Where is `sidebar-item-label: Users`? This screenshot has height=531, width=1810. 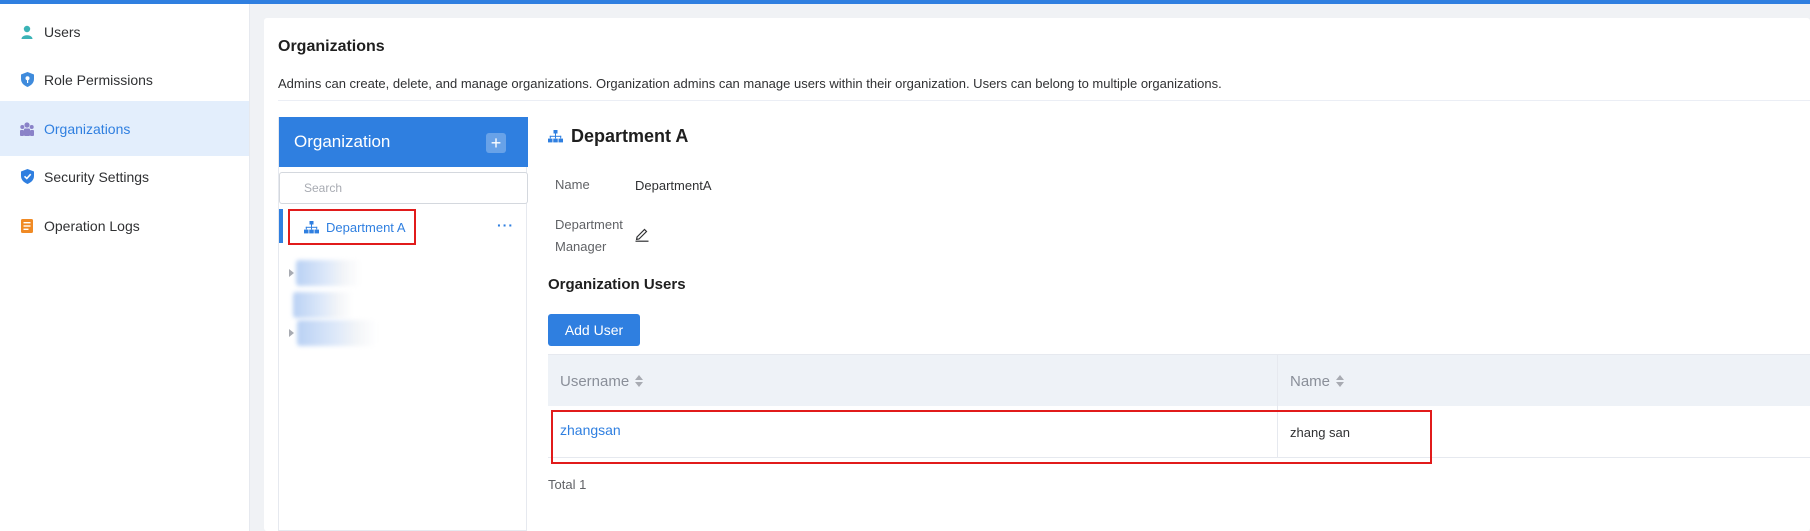 sidebar-item-label: Users is located at coordinates (62, 31).